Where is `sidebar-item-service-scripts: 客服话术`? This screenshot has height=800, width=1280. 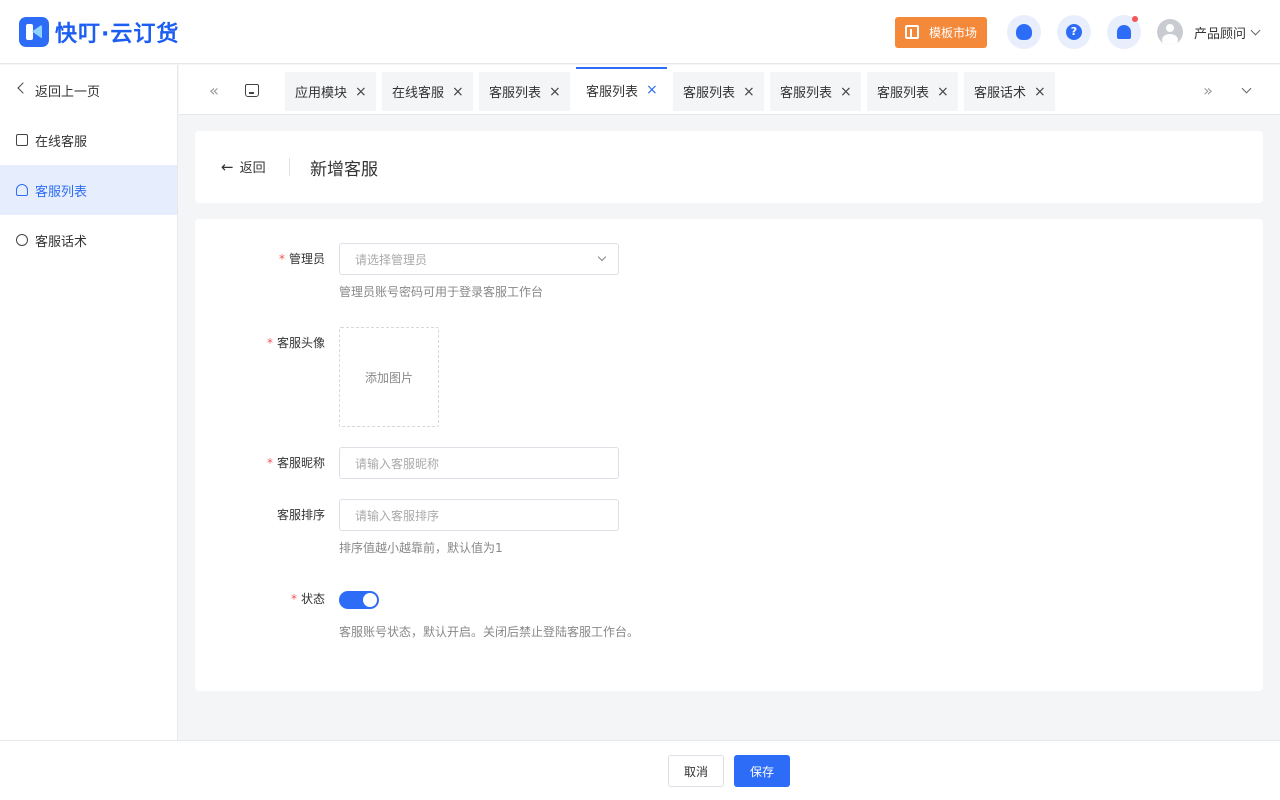 sidebar-item-service-scripts: 客服话术 is located at coordinates (88, 240).